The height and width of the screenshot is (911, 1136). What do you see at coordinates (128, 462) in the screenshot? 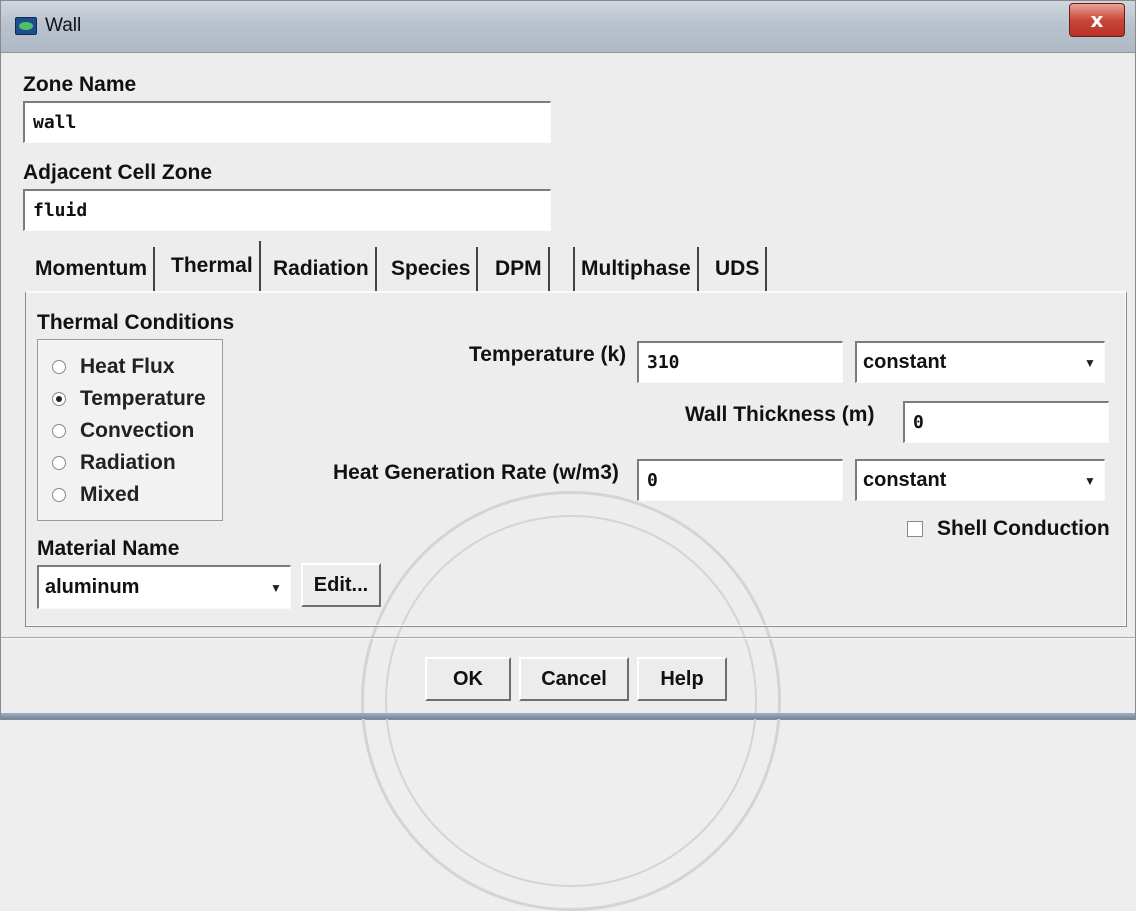
I see `radio-label: Radiation` at bounding box center [128, 462].